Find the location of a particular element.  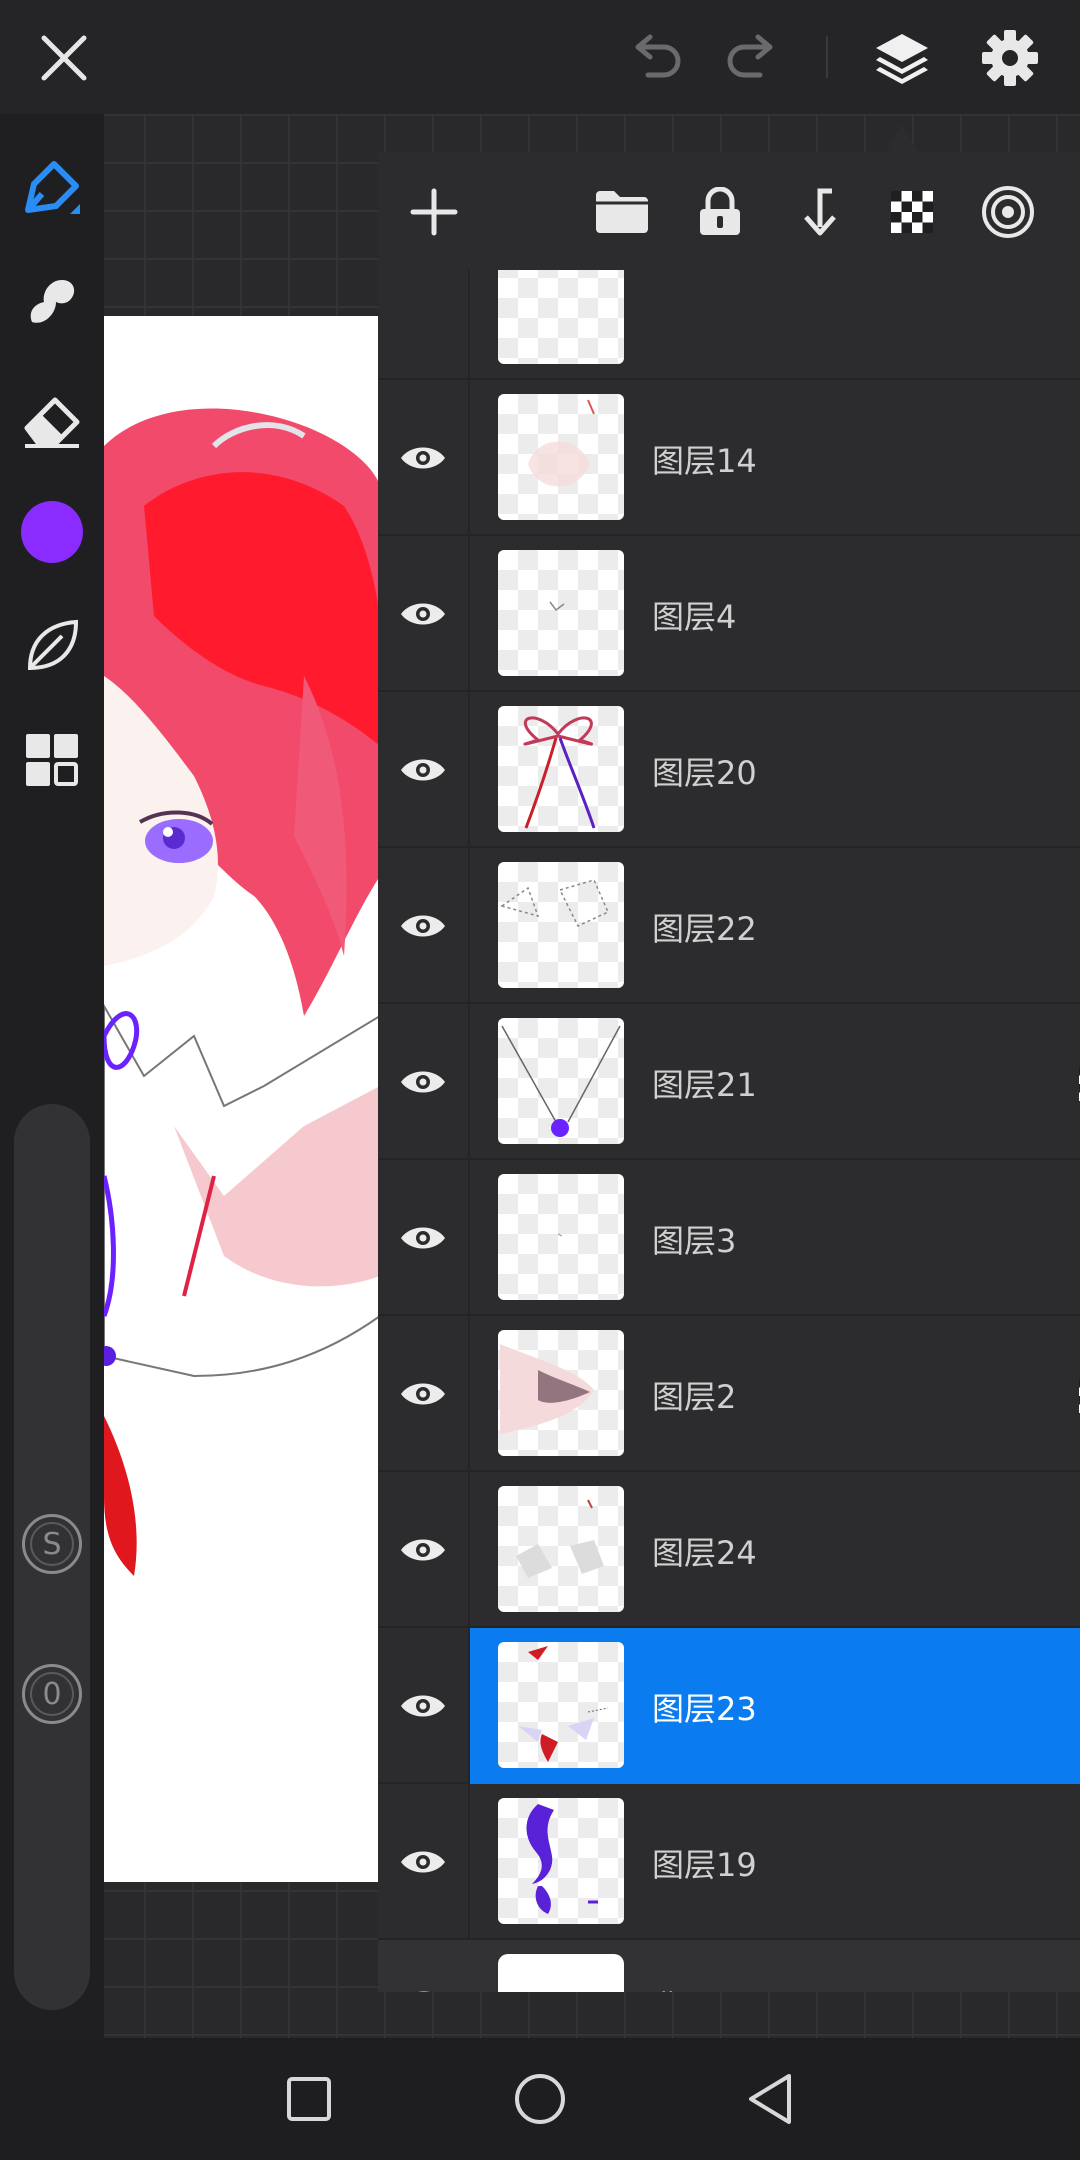

lock-layer-button is located at coordinates (720, 212).